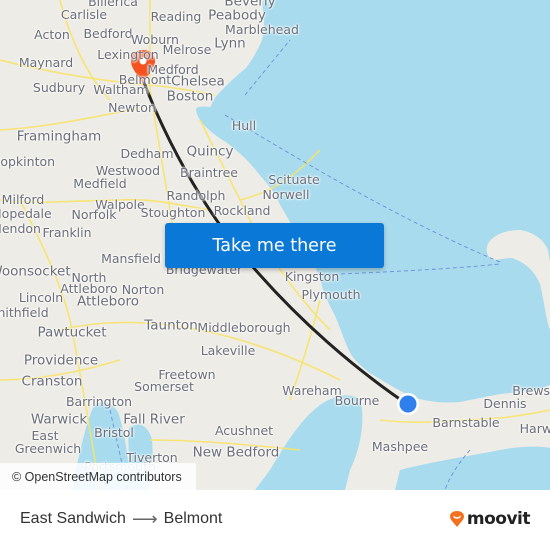 Image resolution: width=550 pixels, height=550 pixels. I want to click on place-label: Kingston, so click(312, 276).